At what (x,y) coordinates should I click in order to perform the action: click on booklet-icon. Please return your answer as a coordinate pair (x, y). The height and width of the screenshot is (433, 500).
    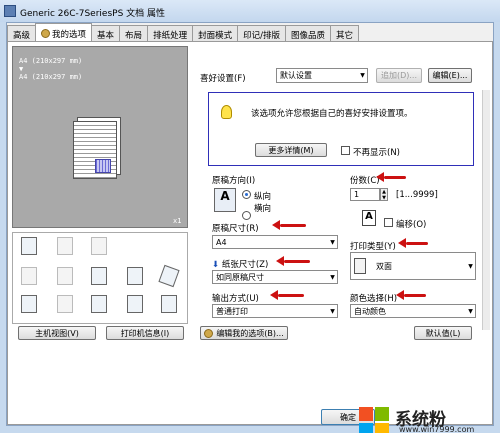
    Looking at the image, I should click on (65, 276).